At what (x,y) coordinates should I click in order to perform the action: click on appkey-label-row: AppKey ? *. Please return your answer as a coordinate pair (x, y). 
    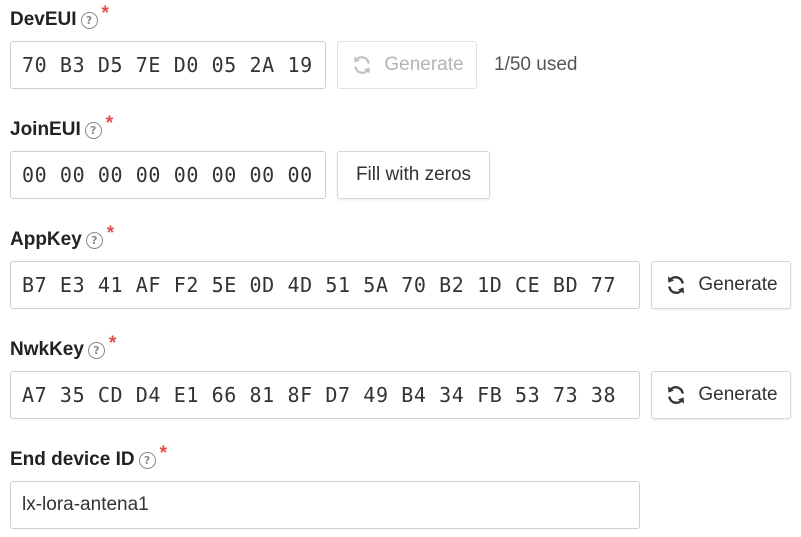
    Looking at the image, I should click on (62, 237).